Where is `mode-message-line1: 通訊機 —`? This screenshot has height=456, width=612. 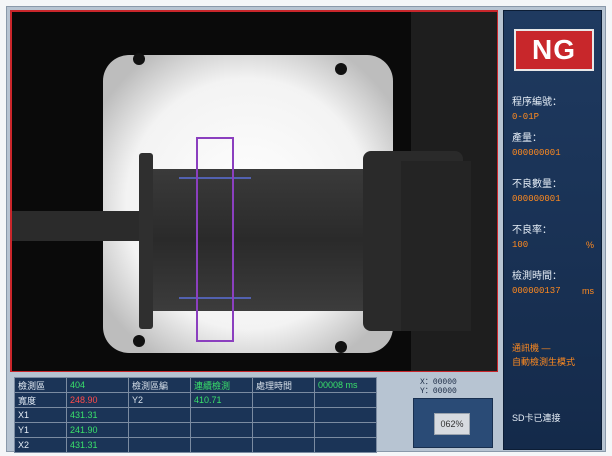
mode-message-line1: 通訊機 — is located at coordinates (531, 348).